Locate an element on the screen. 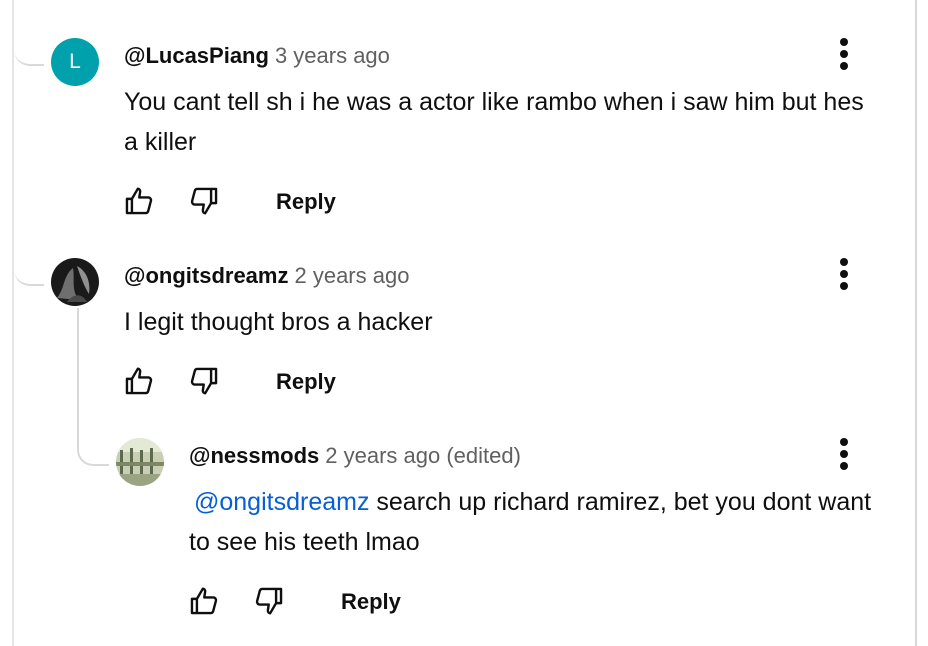 This screenshot has width=928, height=646. comment-text: I legit thought bros a hacker is located at coordinates (278, 322).